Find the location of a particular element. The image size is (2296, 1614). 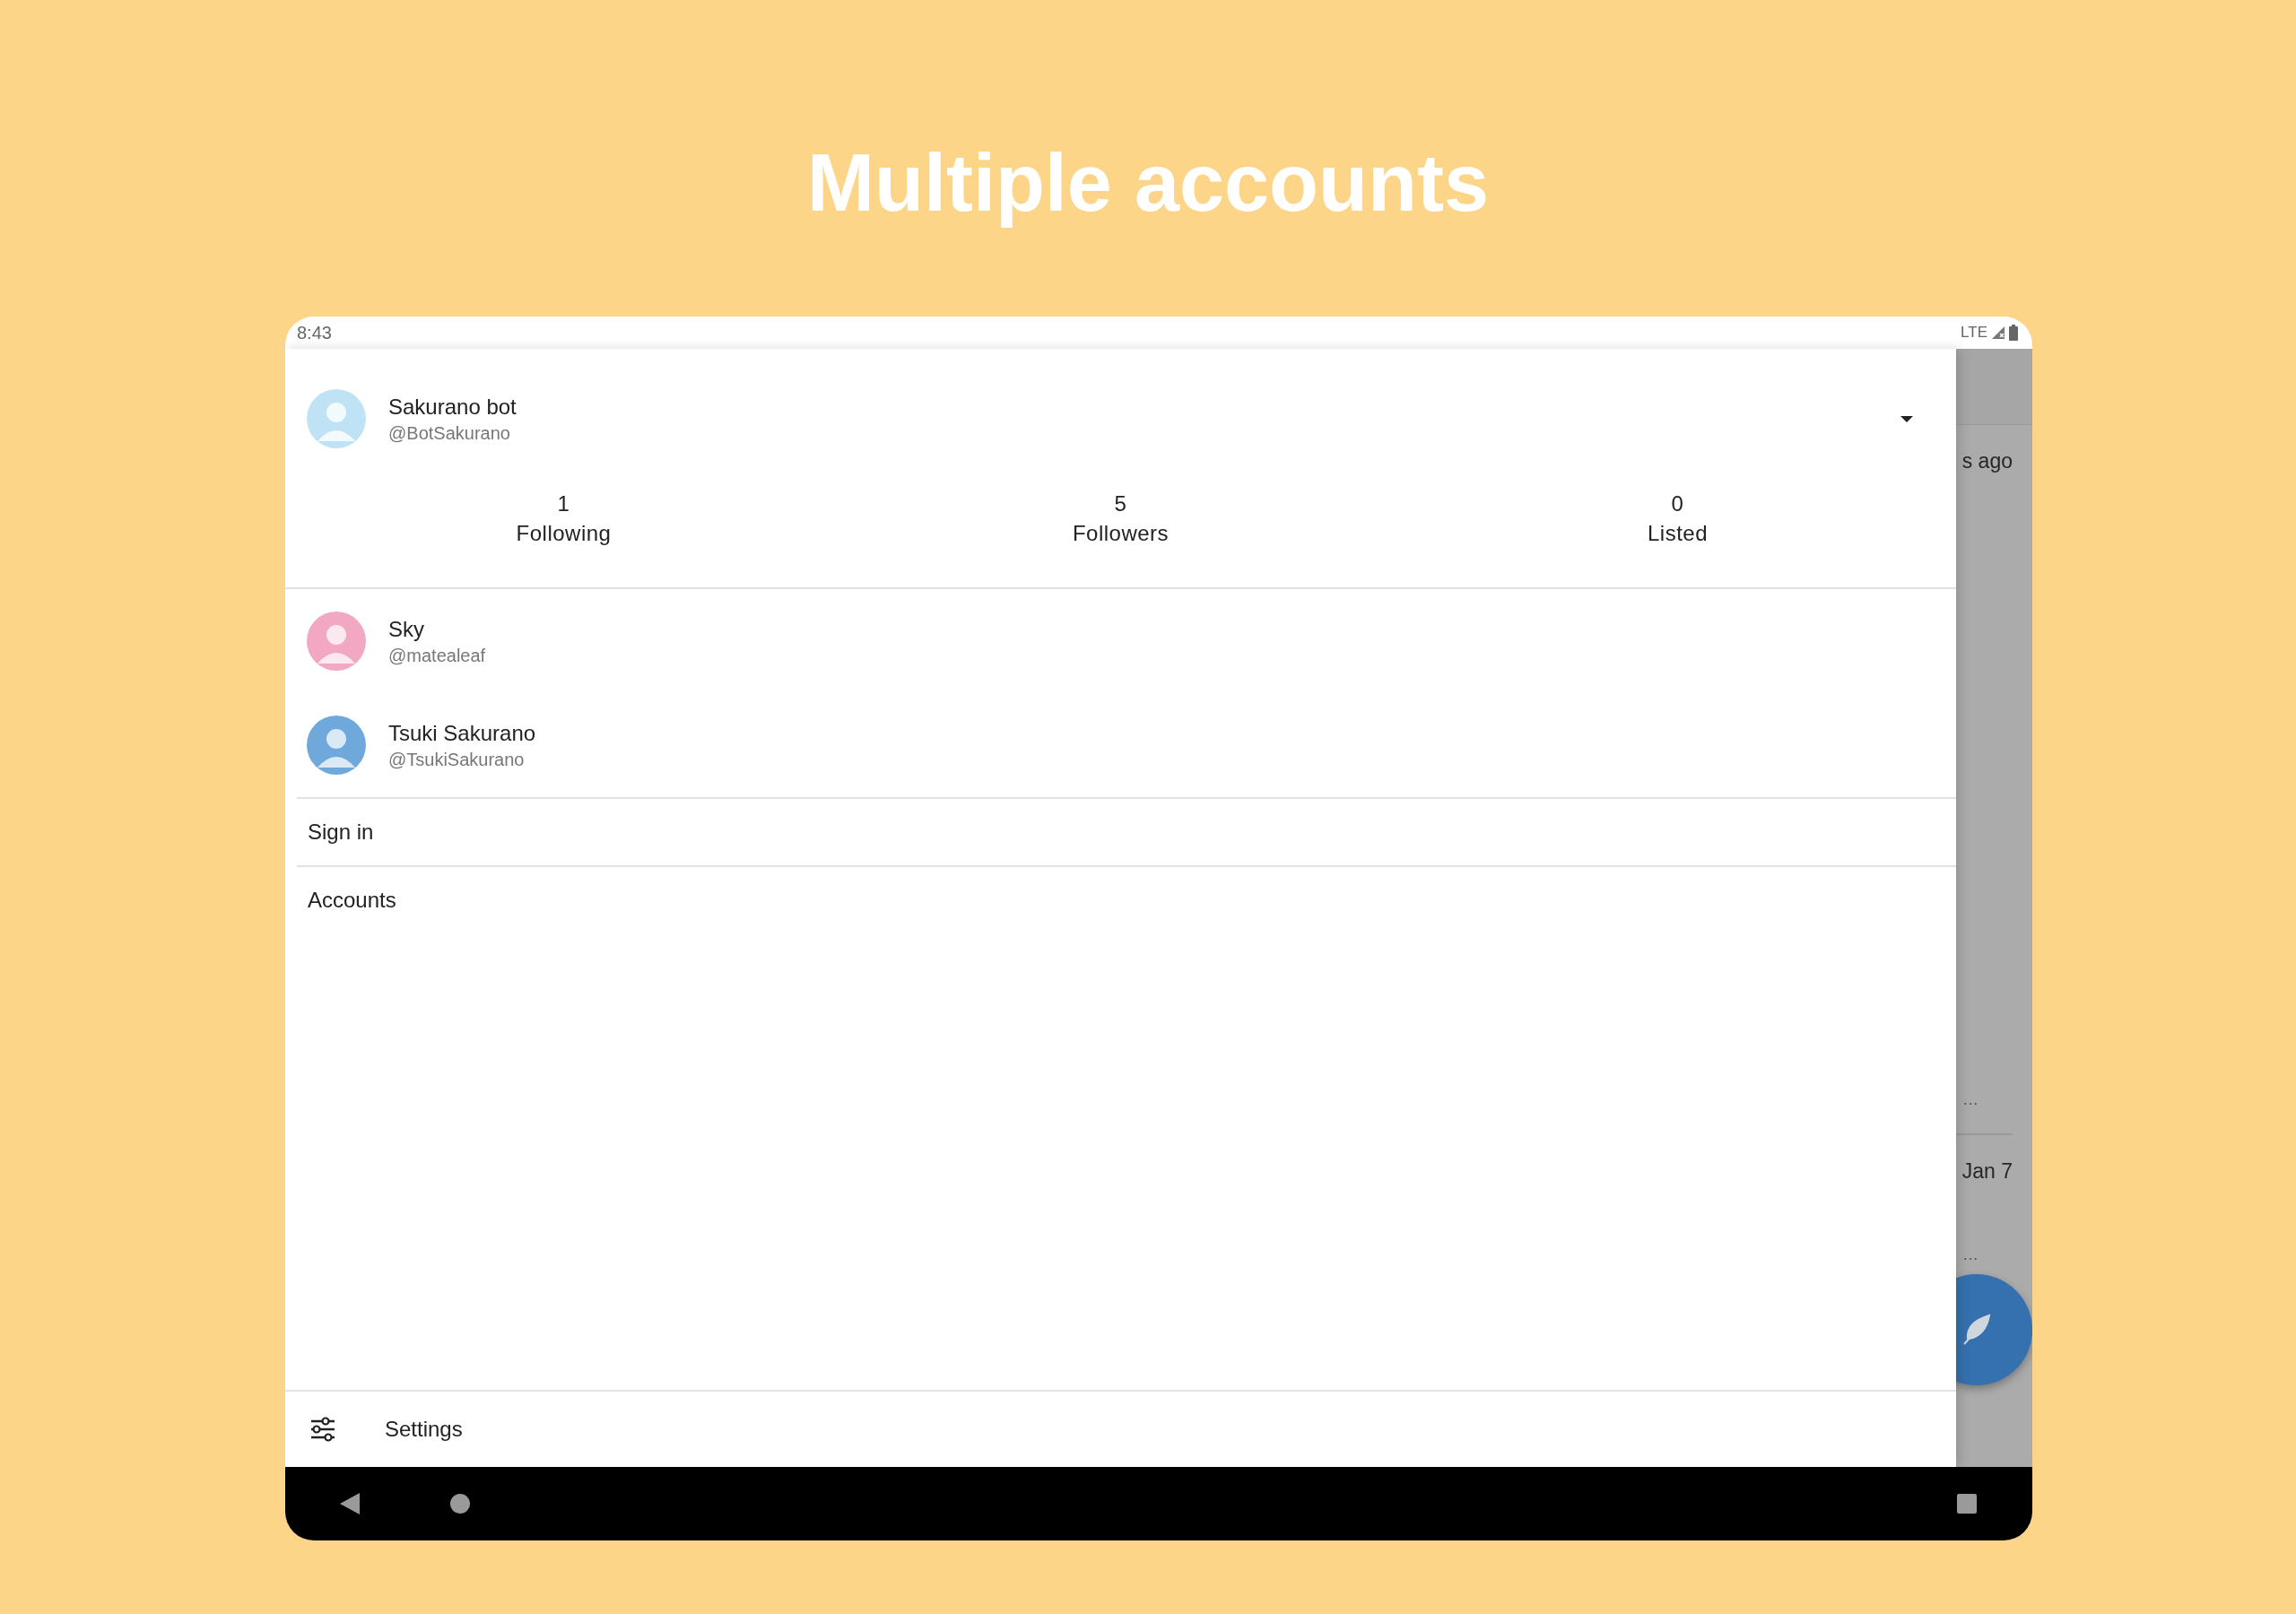

menu-item: Sign in is located at coordinates (1120, 832).